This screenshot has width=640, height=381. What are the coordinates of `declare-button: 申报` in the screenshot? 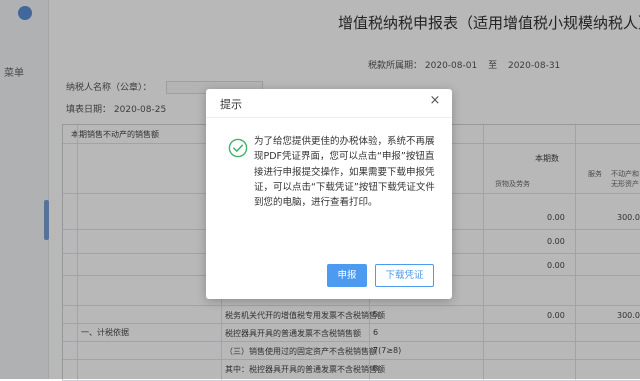 It's located at (347, 275).